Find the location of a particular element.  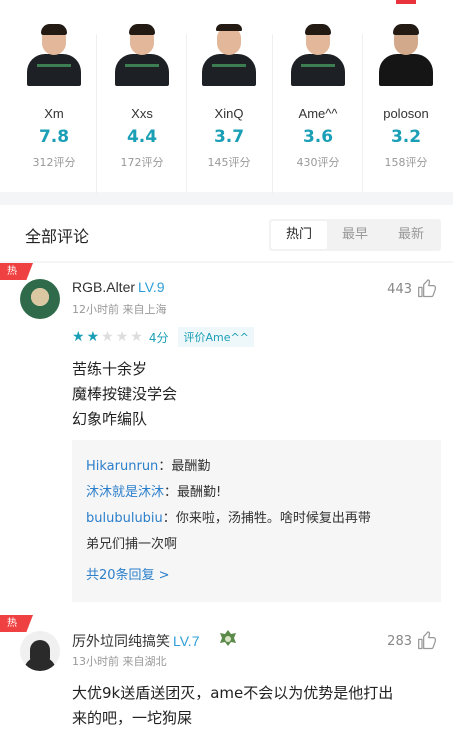

comment-body: 大优9k送盾送团灭，ame不会以为优势是他打出 来的吧，一坨狗屎 is located at coordinates (232, 706).